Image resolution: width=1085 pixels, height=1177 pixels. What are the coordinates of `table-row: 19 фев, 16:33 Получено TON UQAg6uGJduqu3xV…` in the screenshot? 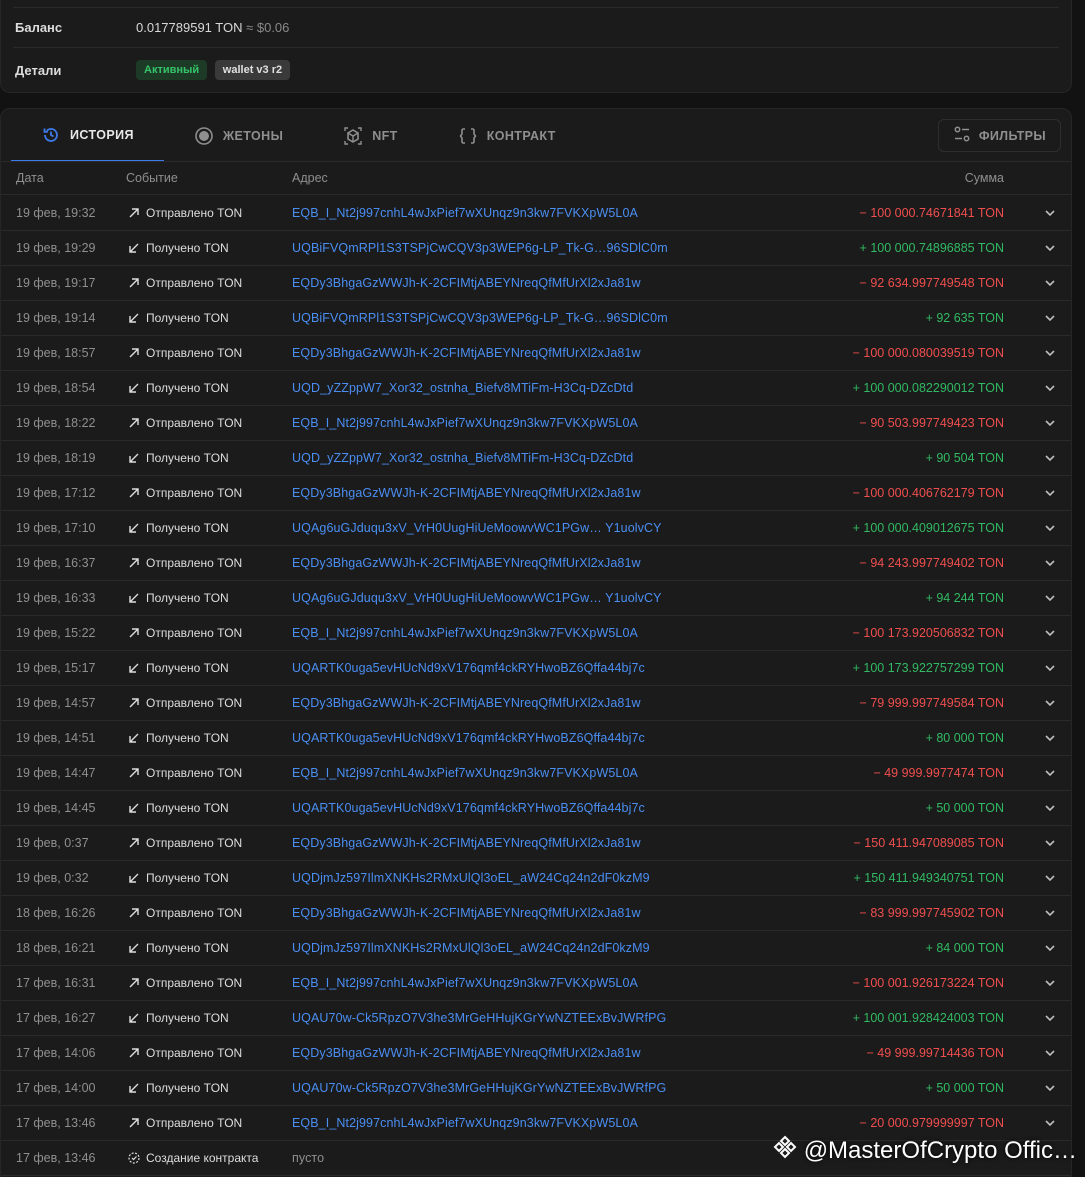 It's located at (536, 598).